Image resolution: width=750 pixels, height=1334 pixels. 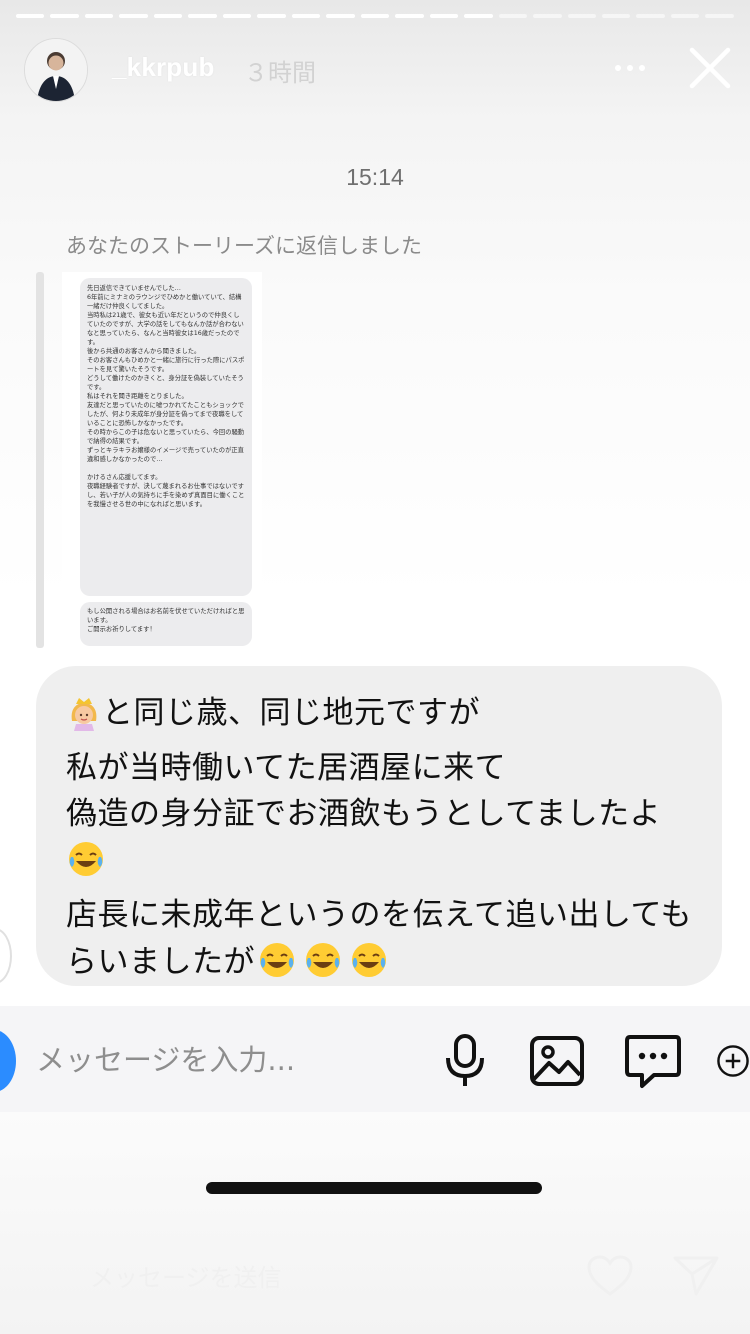 I want to click on plus-circle-icon, so click(x=733, y=1061).